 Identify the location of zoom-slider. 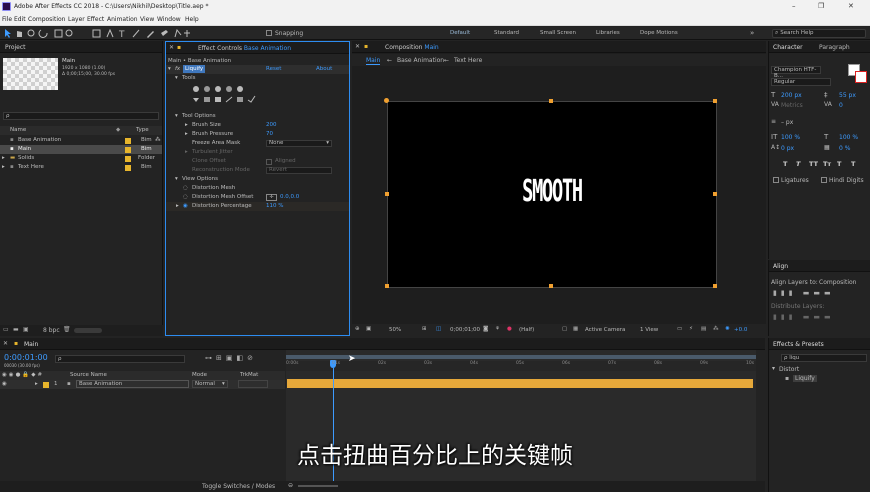
(318, 486).